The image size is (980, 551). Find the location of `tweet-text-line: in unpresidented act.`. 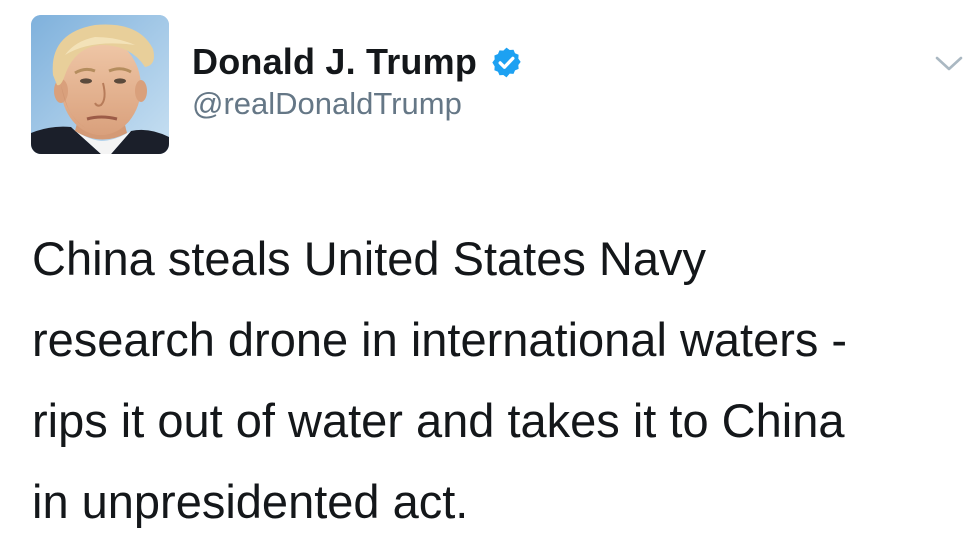

tweet-text-line: in unpresidented act. is located at coordinates (250, 501).